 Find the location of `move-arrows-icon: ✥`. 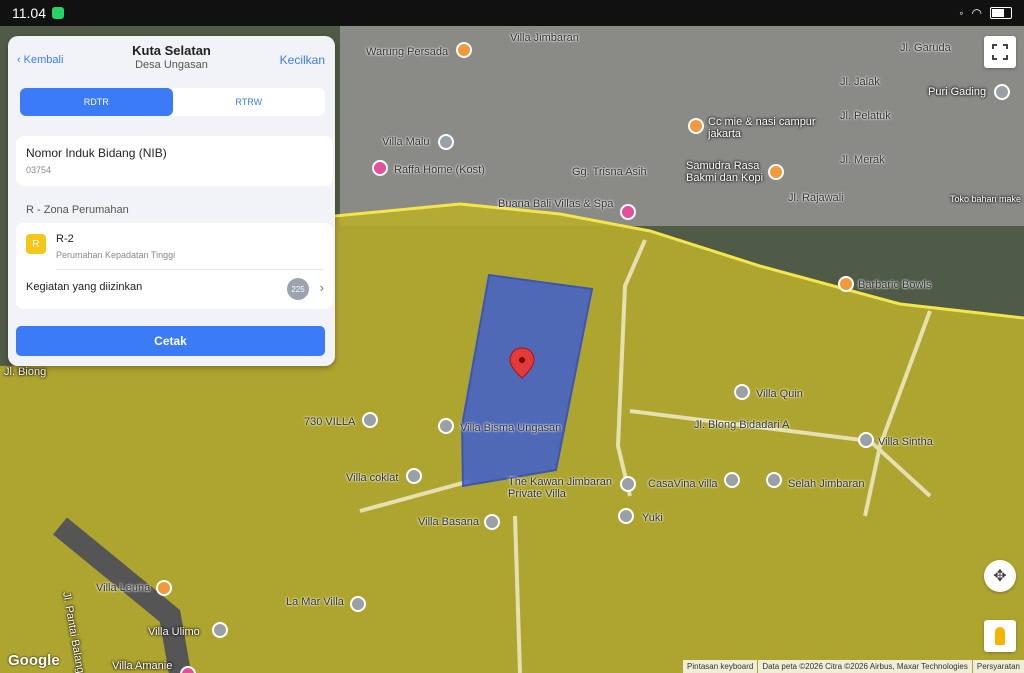

move-arrows-icon: ✥ is located at coordinates (1000, 576).